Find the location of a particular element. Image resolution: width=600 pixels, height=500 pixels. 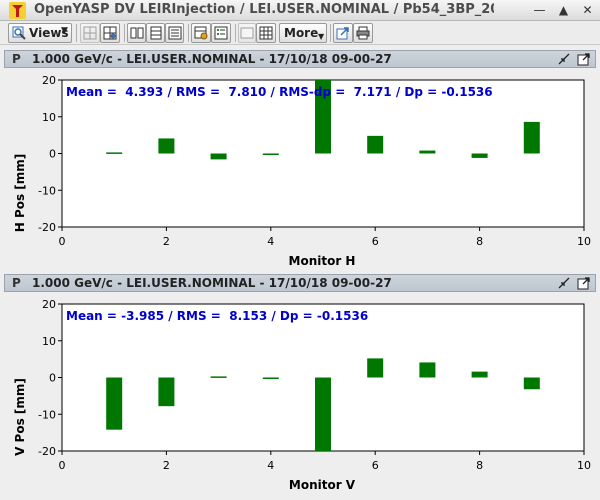

single-view-icon is located at coordinates (247, 33).